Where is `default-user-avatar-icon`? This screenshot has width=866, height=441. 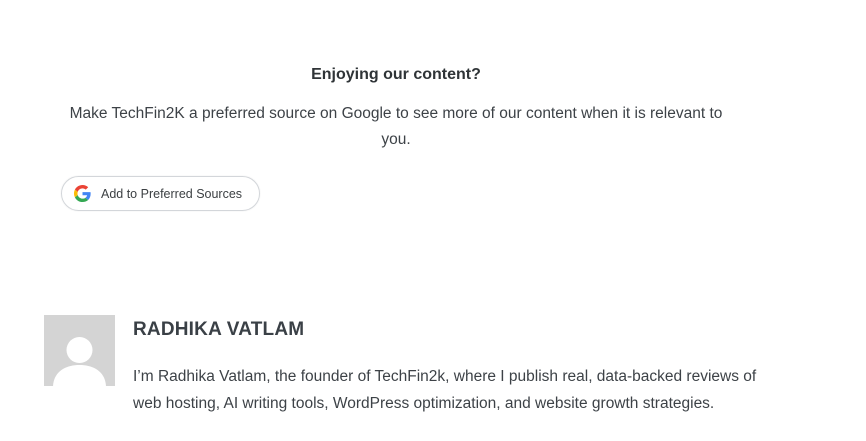
default-user-avatar-icon is located at coordinates (79, 350).